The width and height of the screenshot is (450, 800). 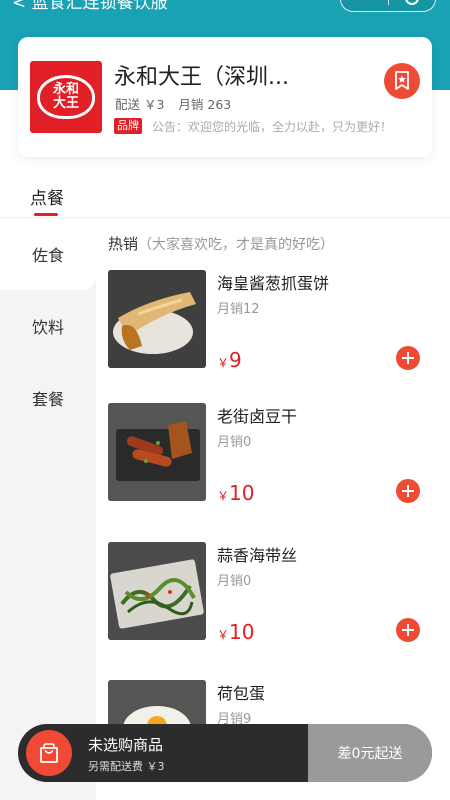 What do you see at coordinates (257, 555) in the screenshot?
I see `product-name: 蒜香海带丝` at bounding box center [257, 555].